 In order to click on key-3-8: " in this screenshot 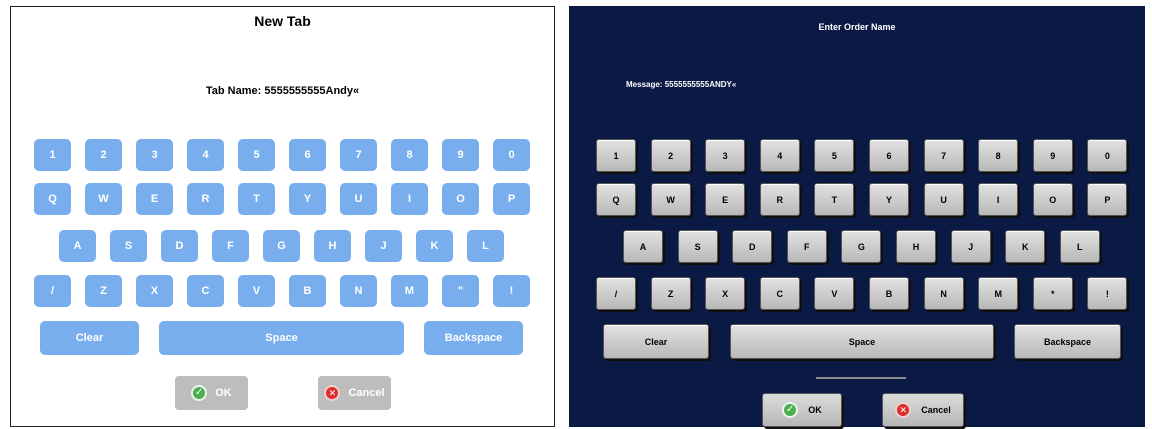, I will do `click(460, 291)`.